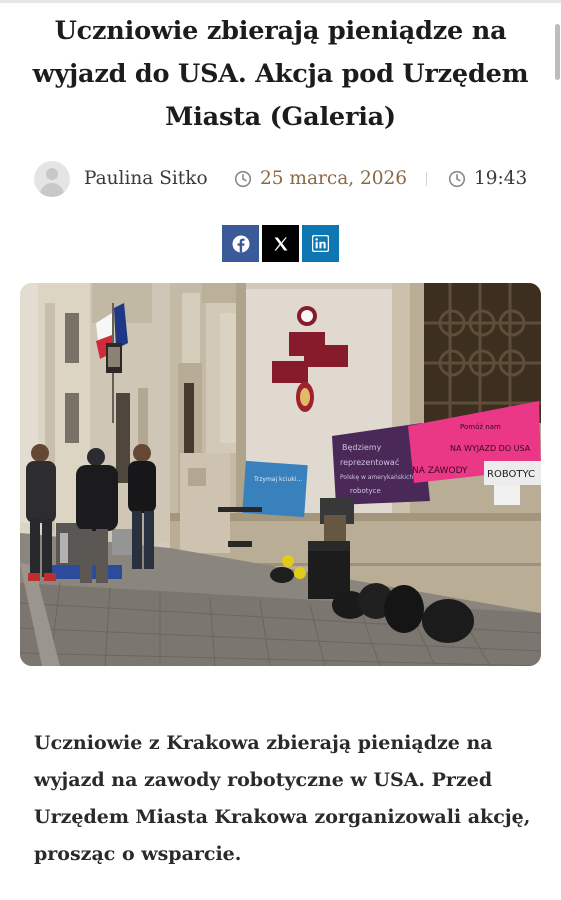 The height and width of the screenshot is (900, 561). Describe the element at coordinates (426, 179) in the screenshot. I see `meta-divider` at that location.